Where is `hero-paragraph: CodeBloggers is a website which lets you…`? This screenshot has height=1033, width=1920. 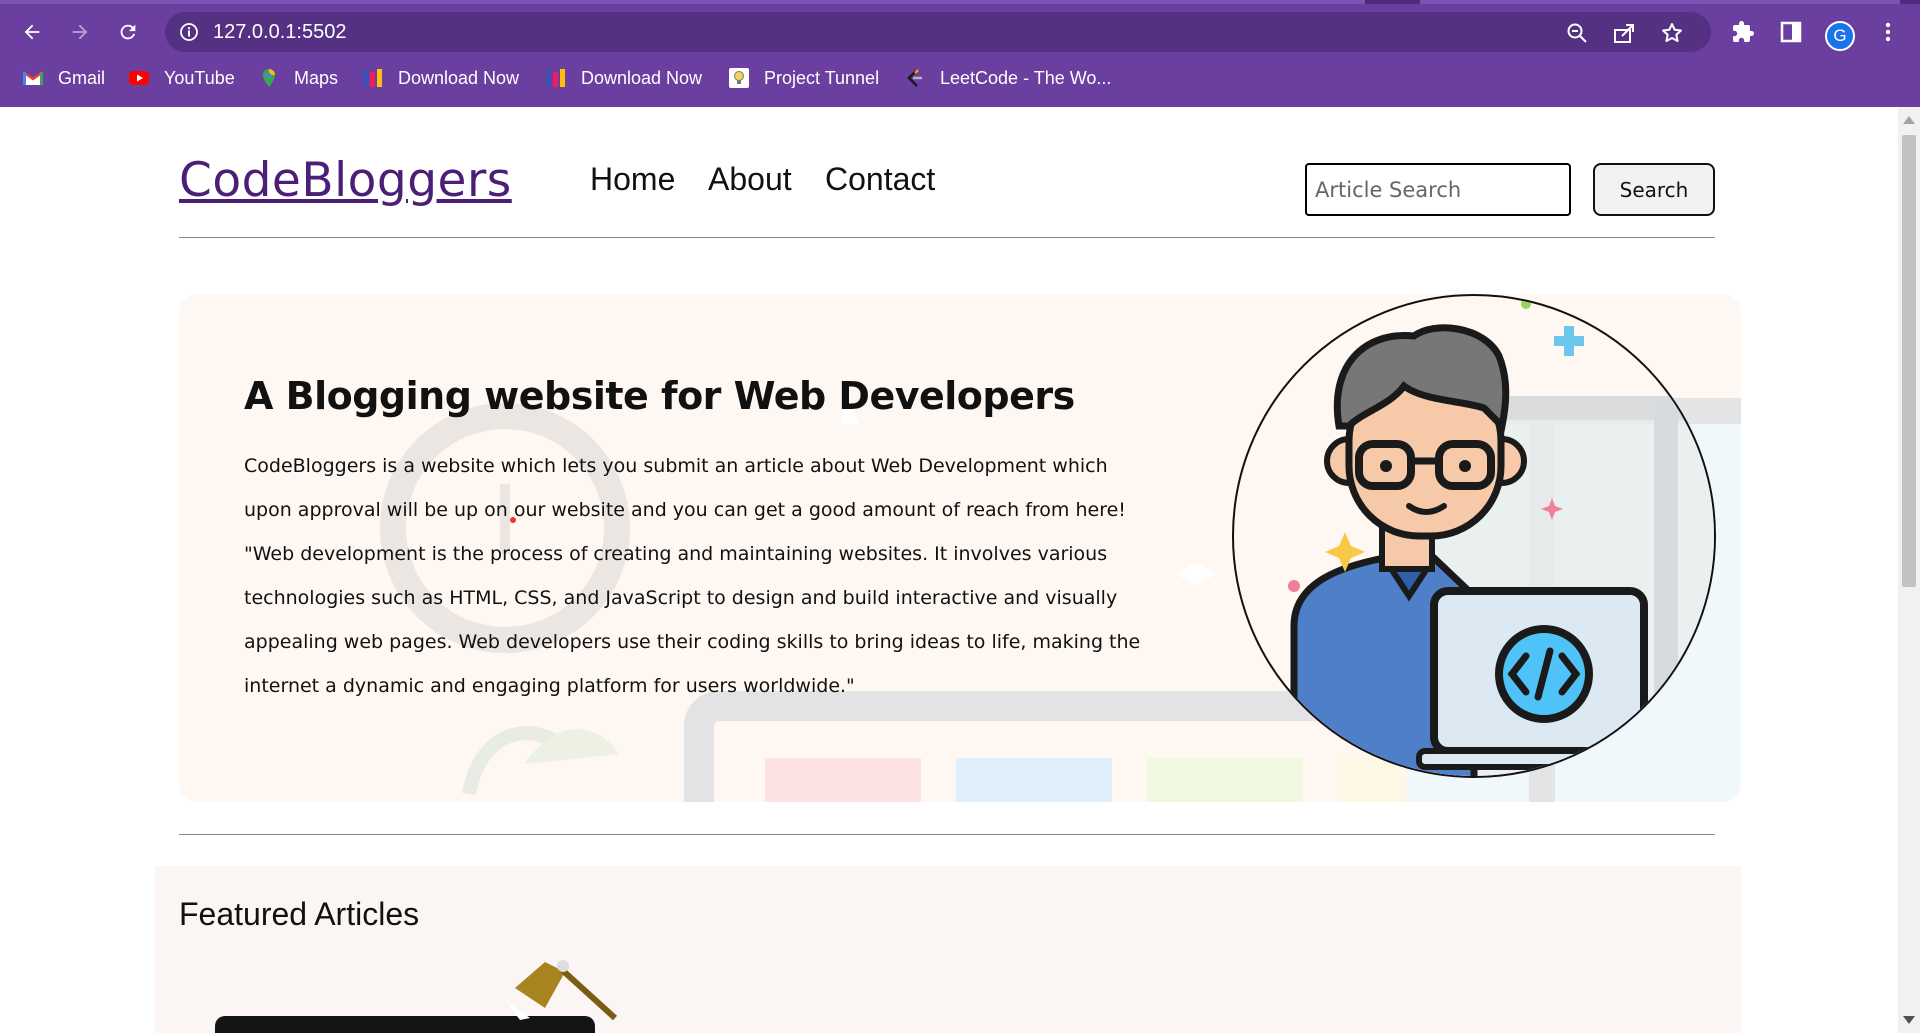
hero-paragraph: CodeBloggers is a website which lets you… is located at coordinates (685, 488).